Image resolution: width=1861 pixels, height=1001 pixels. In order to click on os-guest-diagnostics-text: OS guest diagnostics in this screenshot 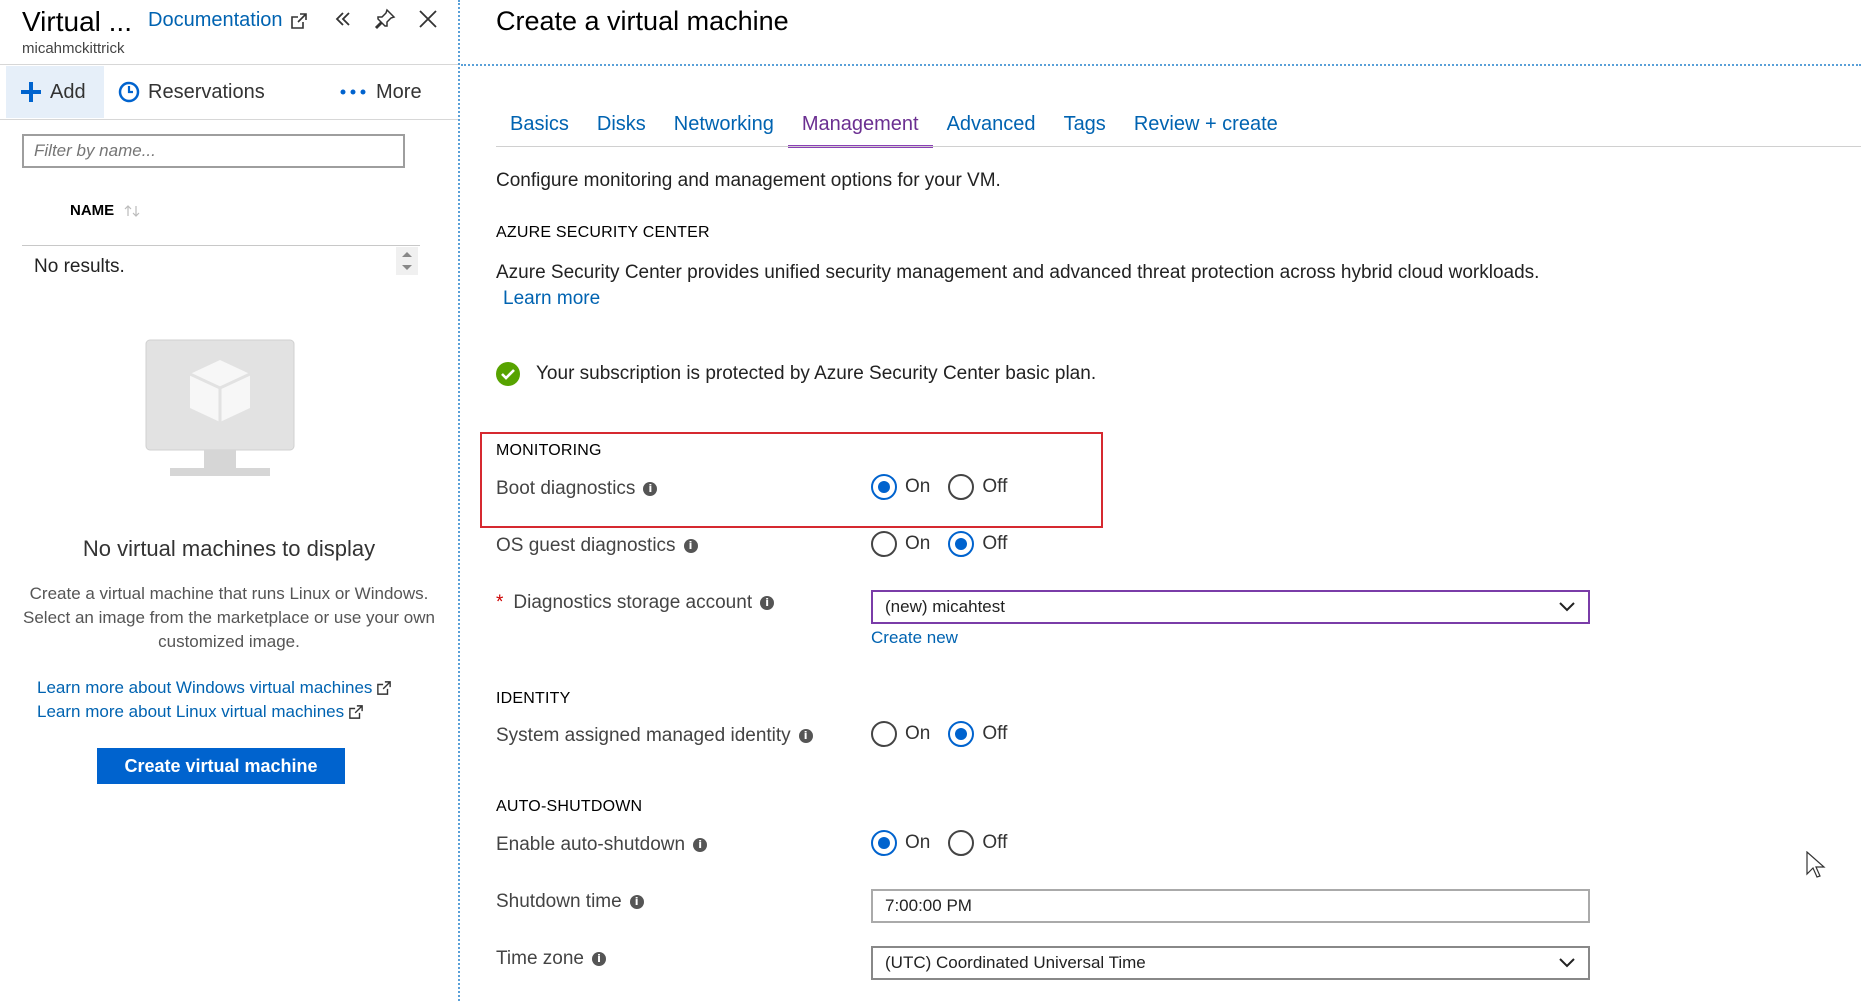, I will do `click(586, 545)`.